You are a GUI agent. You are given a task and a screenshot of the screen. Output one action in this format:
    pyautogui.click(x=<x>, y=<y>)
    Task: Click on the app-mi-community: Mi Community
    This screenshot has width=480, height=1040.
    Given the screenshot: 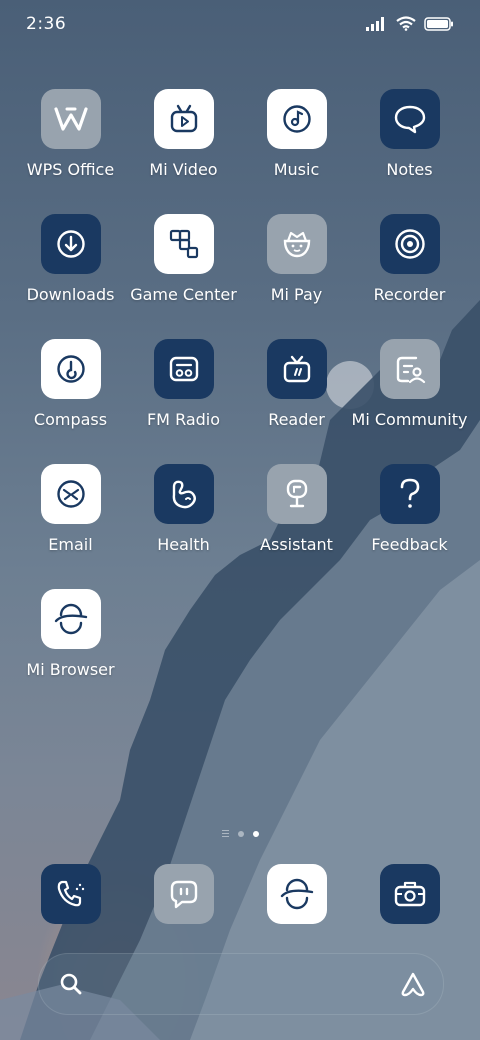 What is the action you would take?
    pyautogui.click(x=409, y=401)
    